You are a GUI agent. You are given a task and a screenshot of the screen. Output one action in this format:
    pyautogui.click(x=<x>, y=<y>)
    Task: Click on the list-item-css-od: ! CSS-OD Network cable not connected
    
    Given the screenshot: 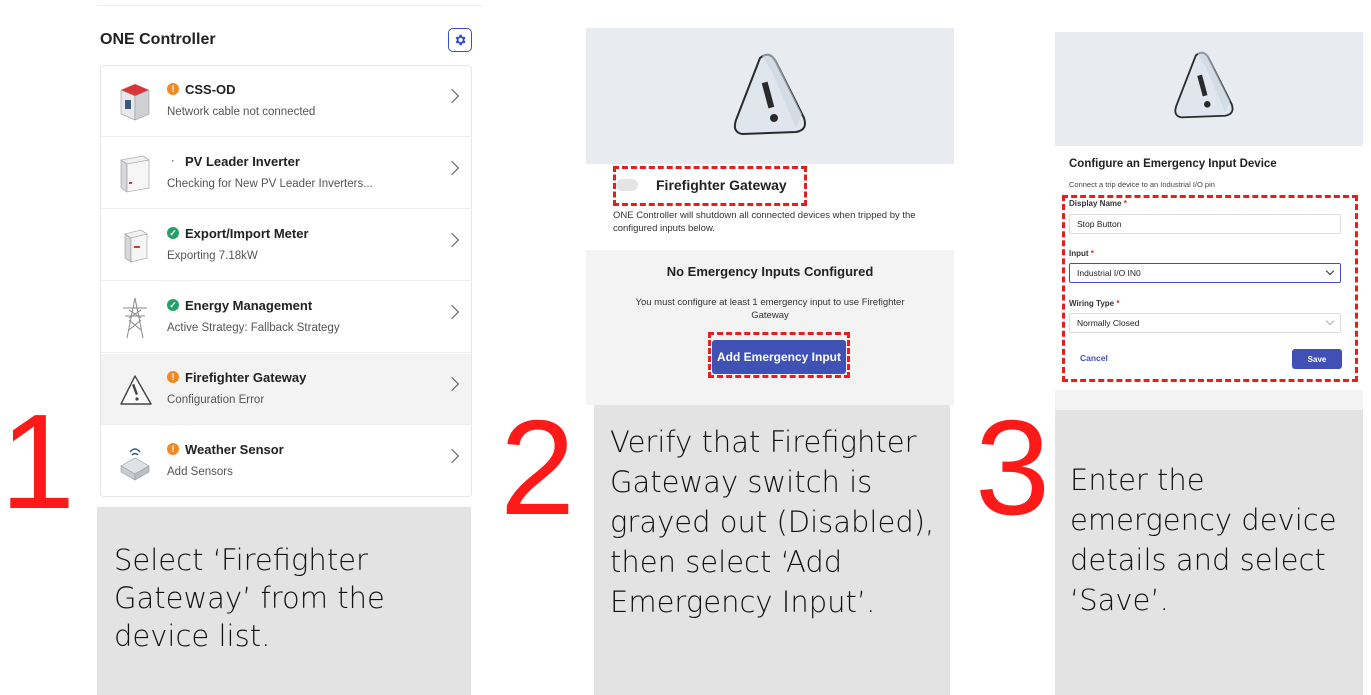 What is the action you would take?
    pyautogui.click(x=286, y=101)
    